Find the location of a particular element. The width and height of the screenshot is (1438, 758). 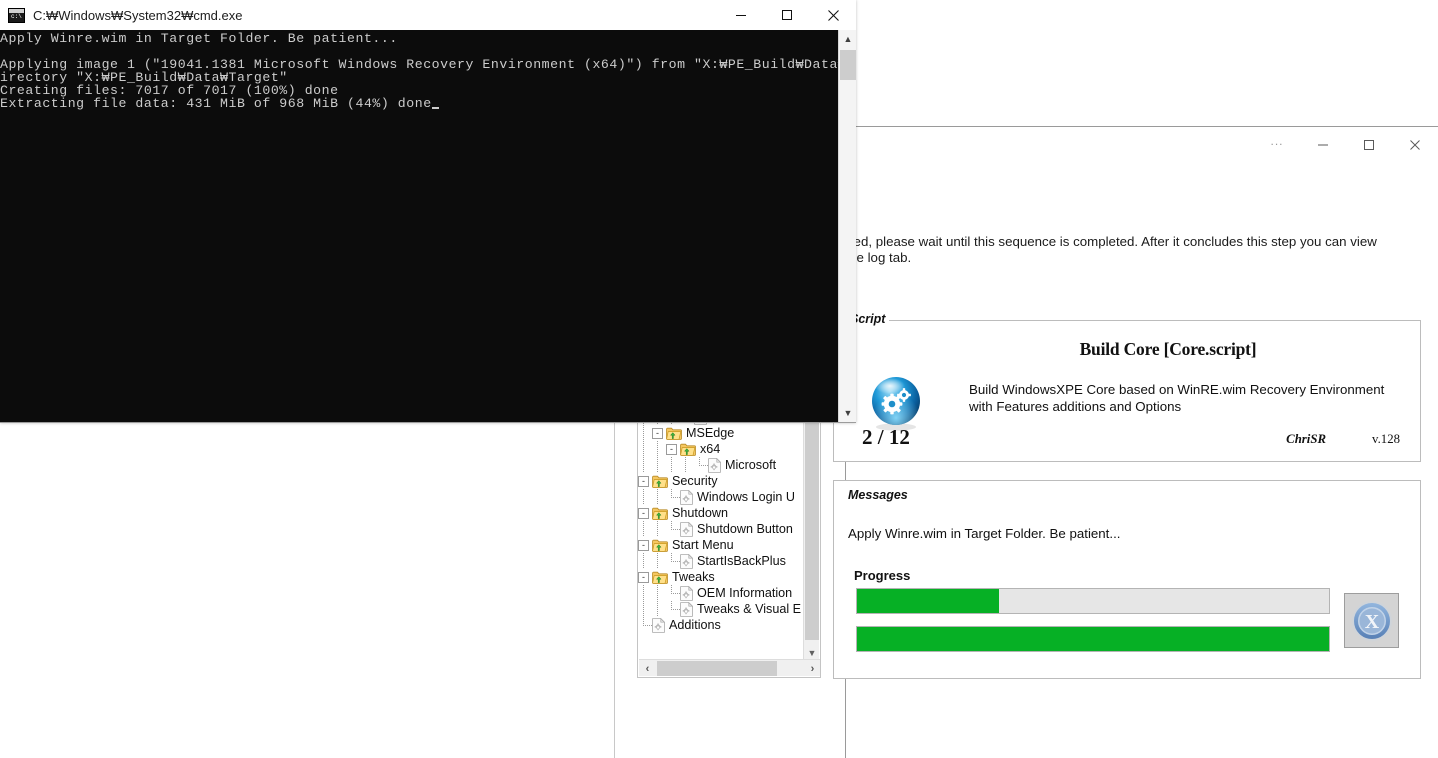

app-minimize-button is located at coordinates (1323, 145).